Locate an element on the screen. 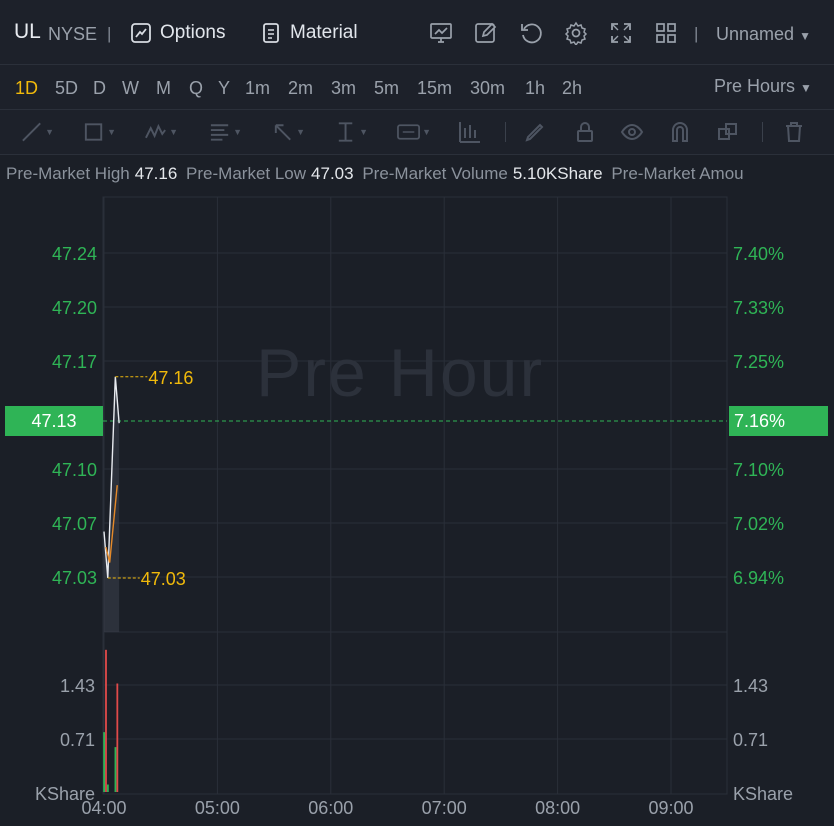 Image resolution: width=834 pixels, height=826 pixels. material-label: Material is located at coordinates (324, 32).